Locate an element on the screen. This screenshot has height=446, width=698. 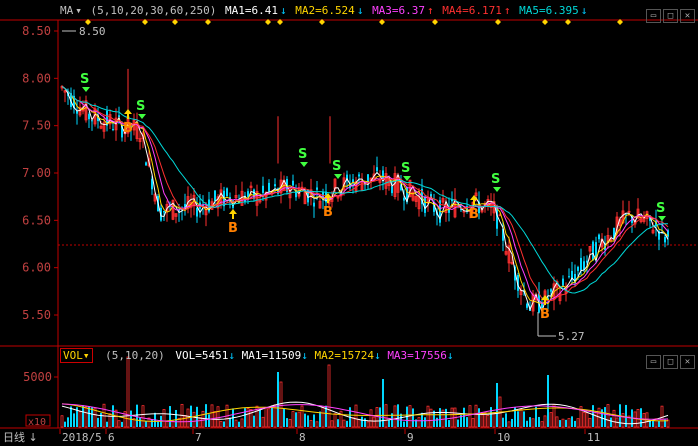
high-price-label: 8.50 is located at coordinates (92, 31).